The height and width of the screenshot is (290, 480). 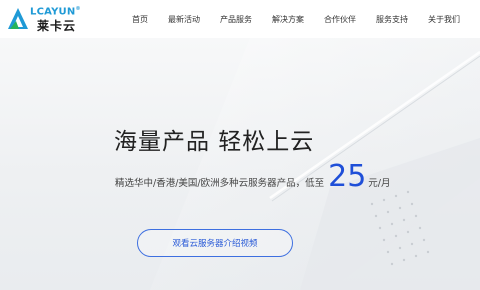 What do you see at coordinates (379, 183) in the screenshot?
I see `hero-price-unit: 元/月` at bounding box center [379, 183].